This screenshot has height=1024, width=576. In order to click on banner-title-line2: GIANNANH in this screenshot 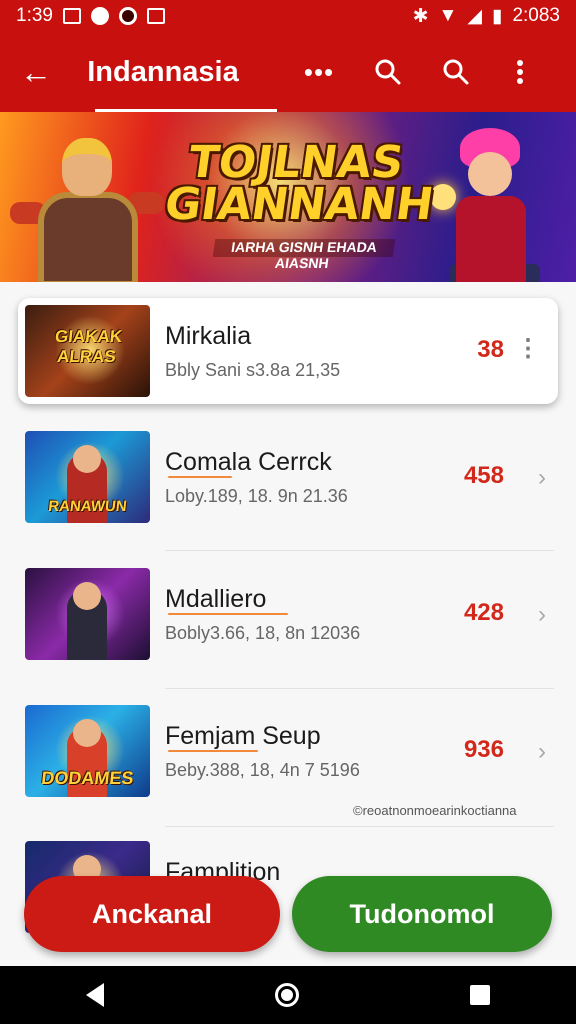, I will do `click(299, 204)`.